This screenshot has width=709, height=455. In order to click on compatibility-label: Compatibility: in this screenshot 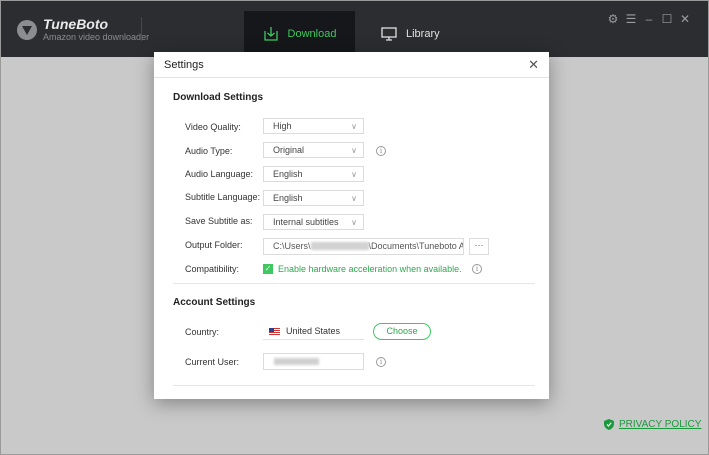, I will do `click(212, 269)`.